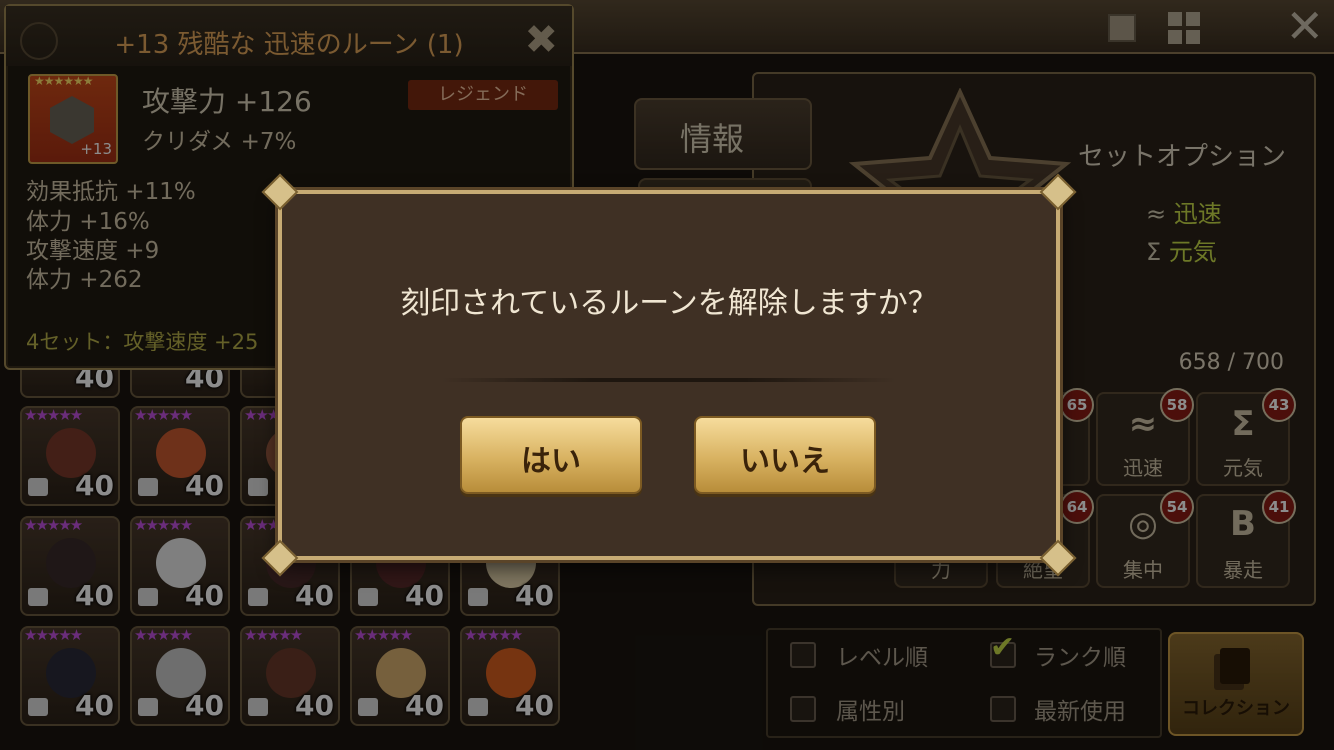 Image resolution: width=1334 pixels, height=750 pixels. I want to click on yes-button-label: はい, so click(551, 461).